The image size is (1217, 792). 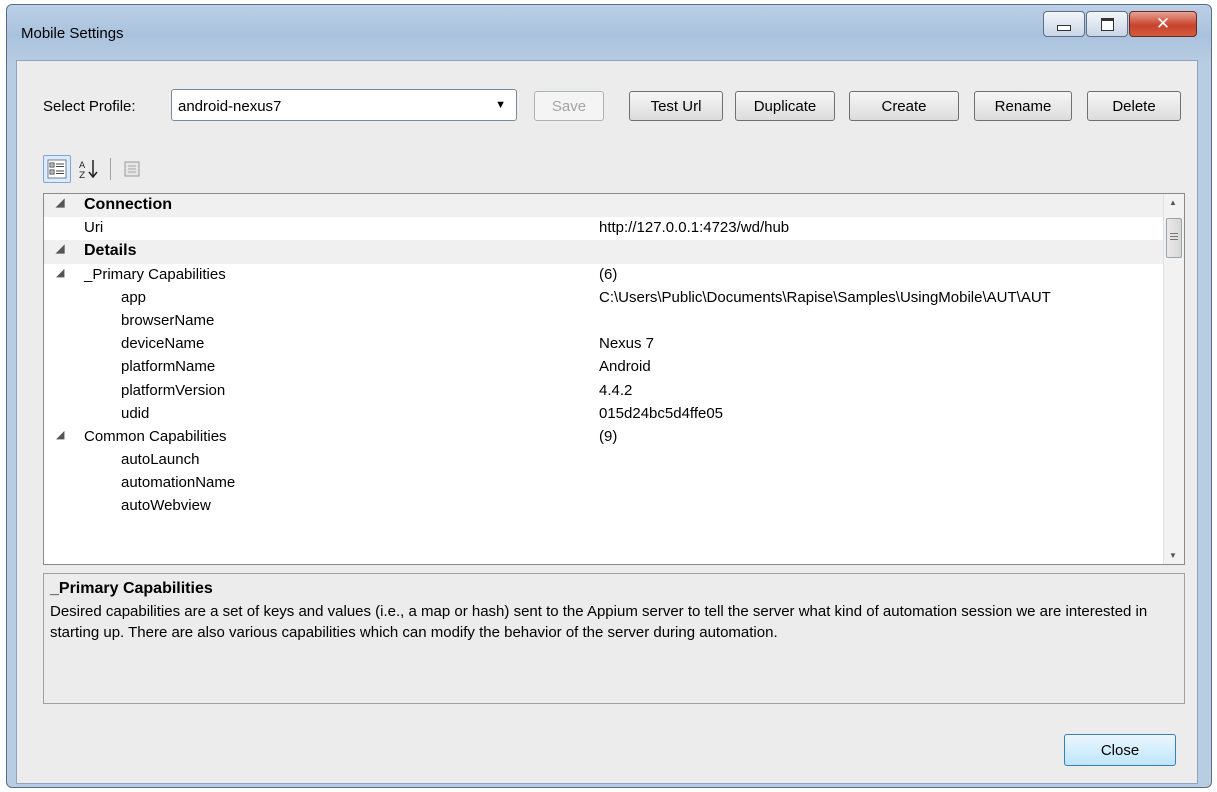 What do you see at coordinates (614, 483) in the screenshot?
I see `property-row-automationname: automationName` at bounding box center [614, 483].